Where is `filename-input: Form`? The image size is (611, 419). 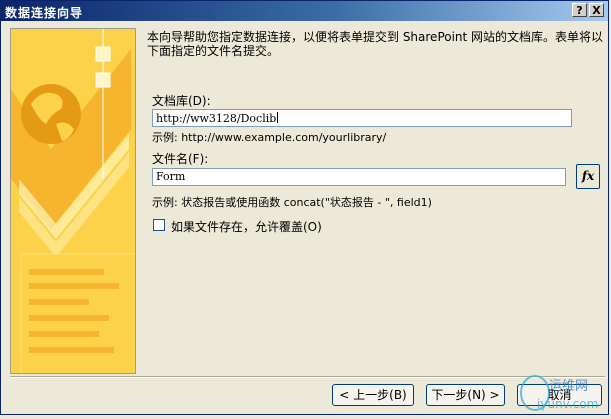 filename-input: Form is located at coordinates (359, 177).